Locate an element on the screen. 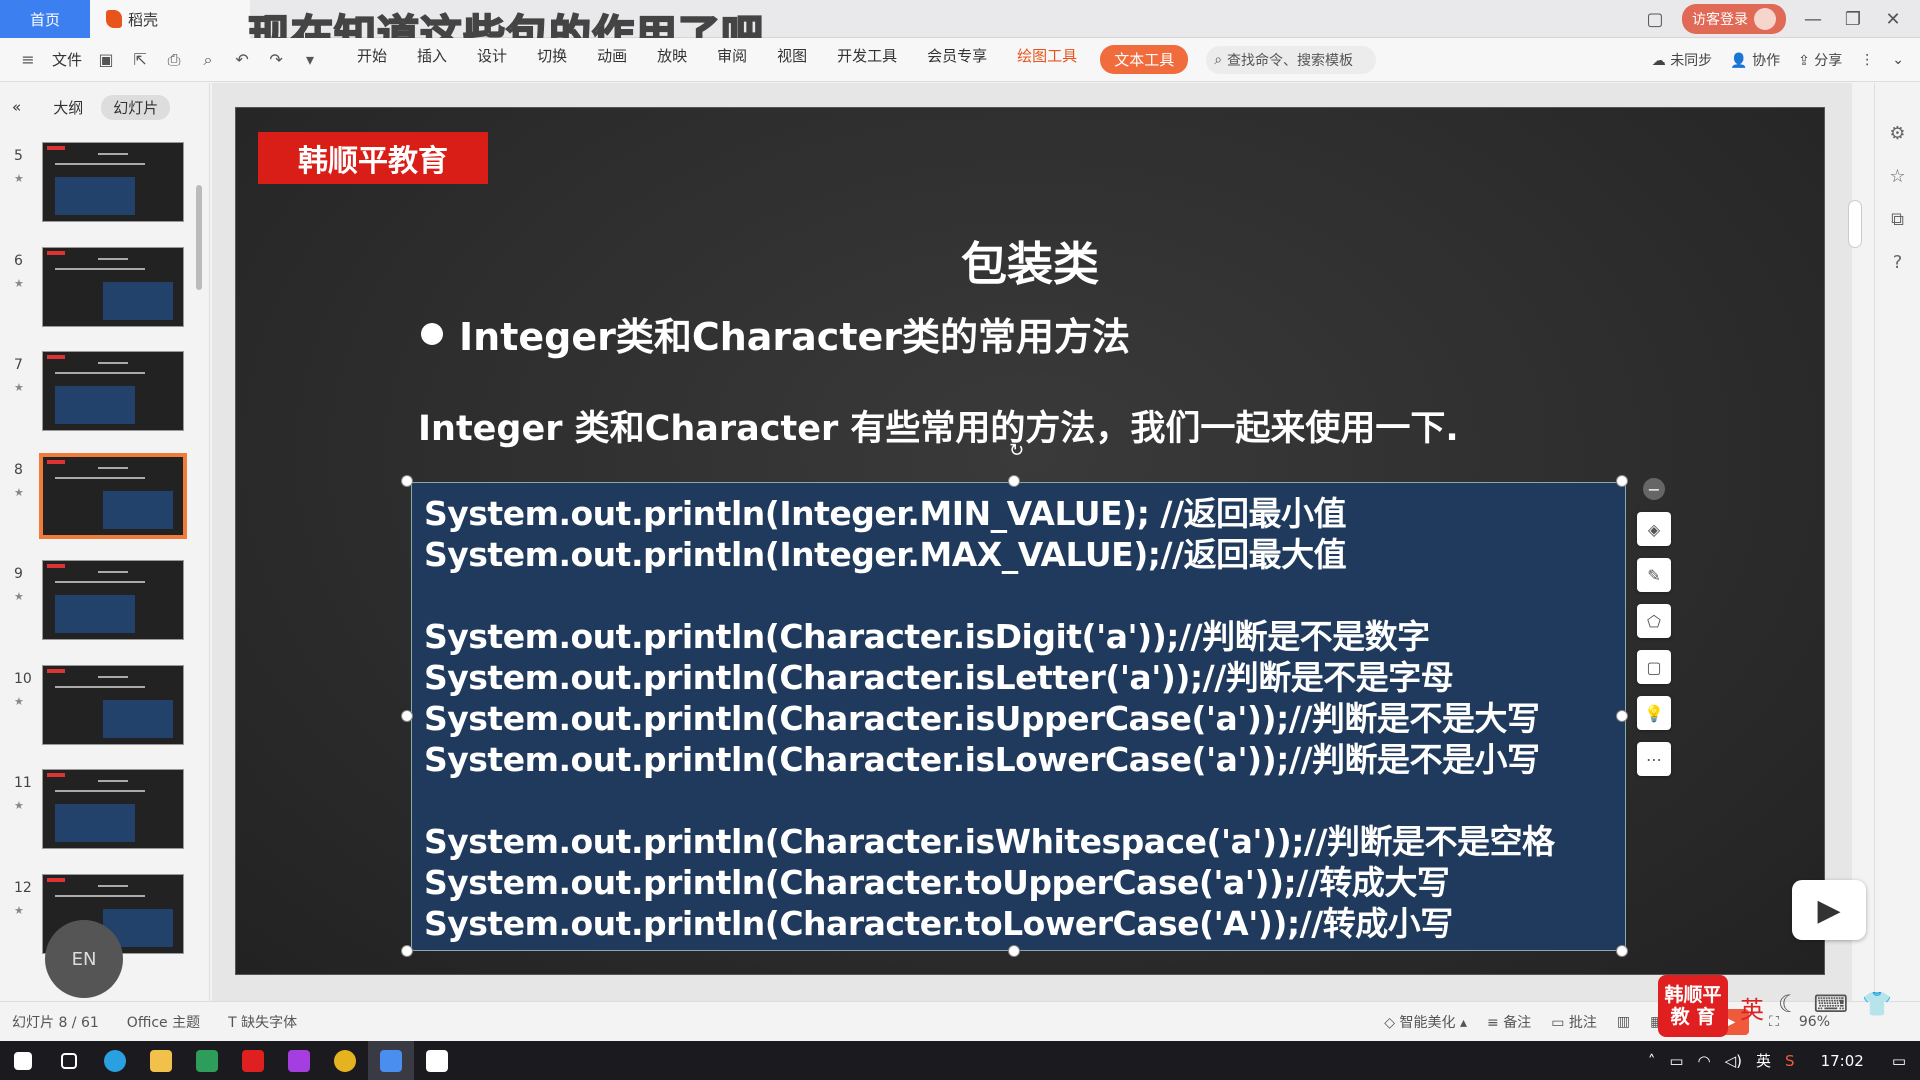  app-c-icon is located at coordinates (437, 1060).